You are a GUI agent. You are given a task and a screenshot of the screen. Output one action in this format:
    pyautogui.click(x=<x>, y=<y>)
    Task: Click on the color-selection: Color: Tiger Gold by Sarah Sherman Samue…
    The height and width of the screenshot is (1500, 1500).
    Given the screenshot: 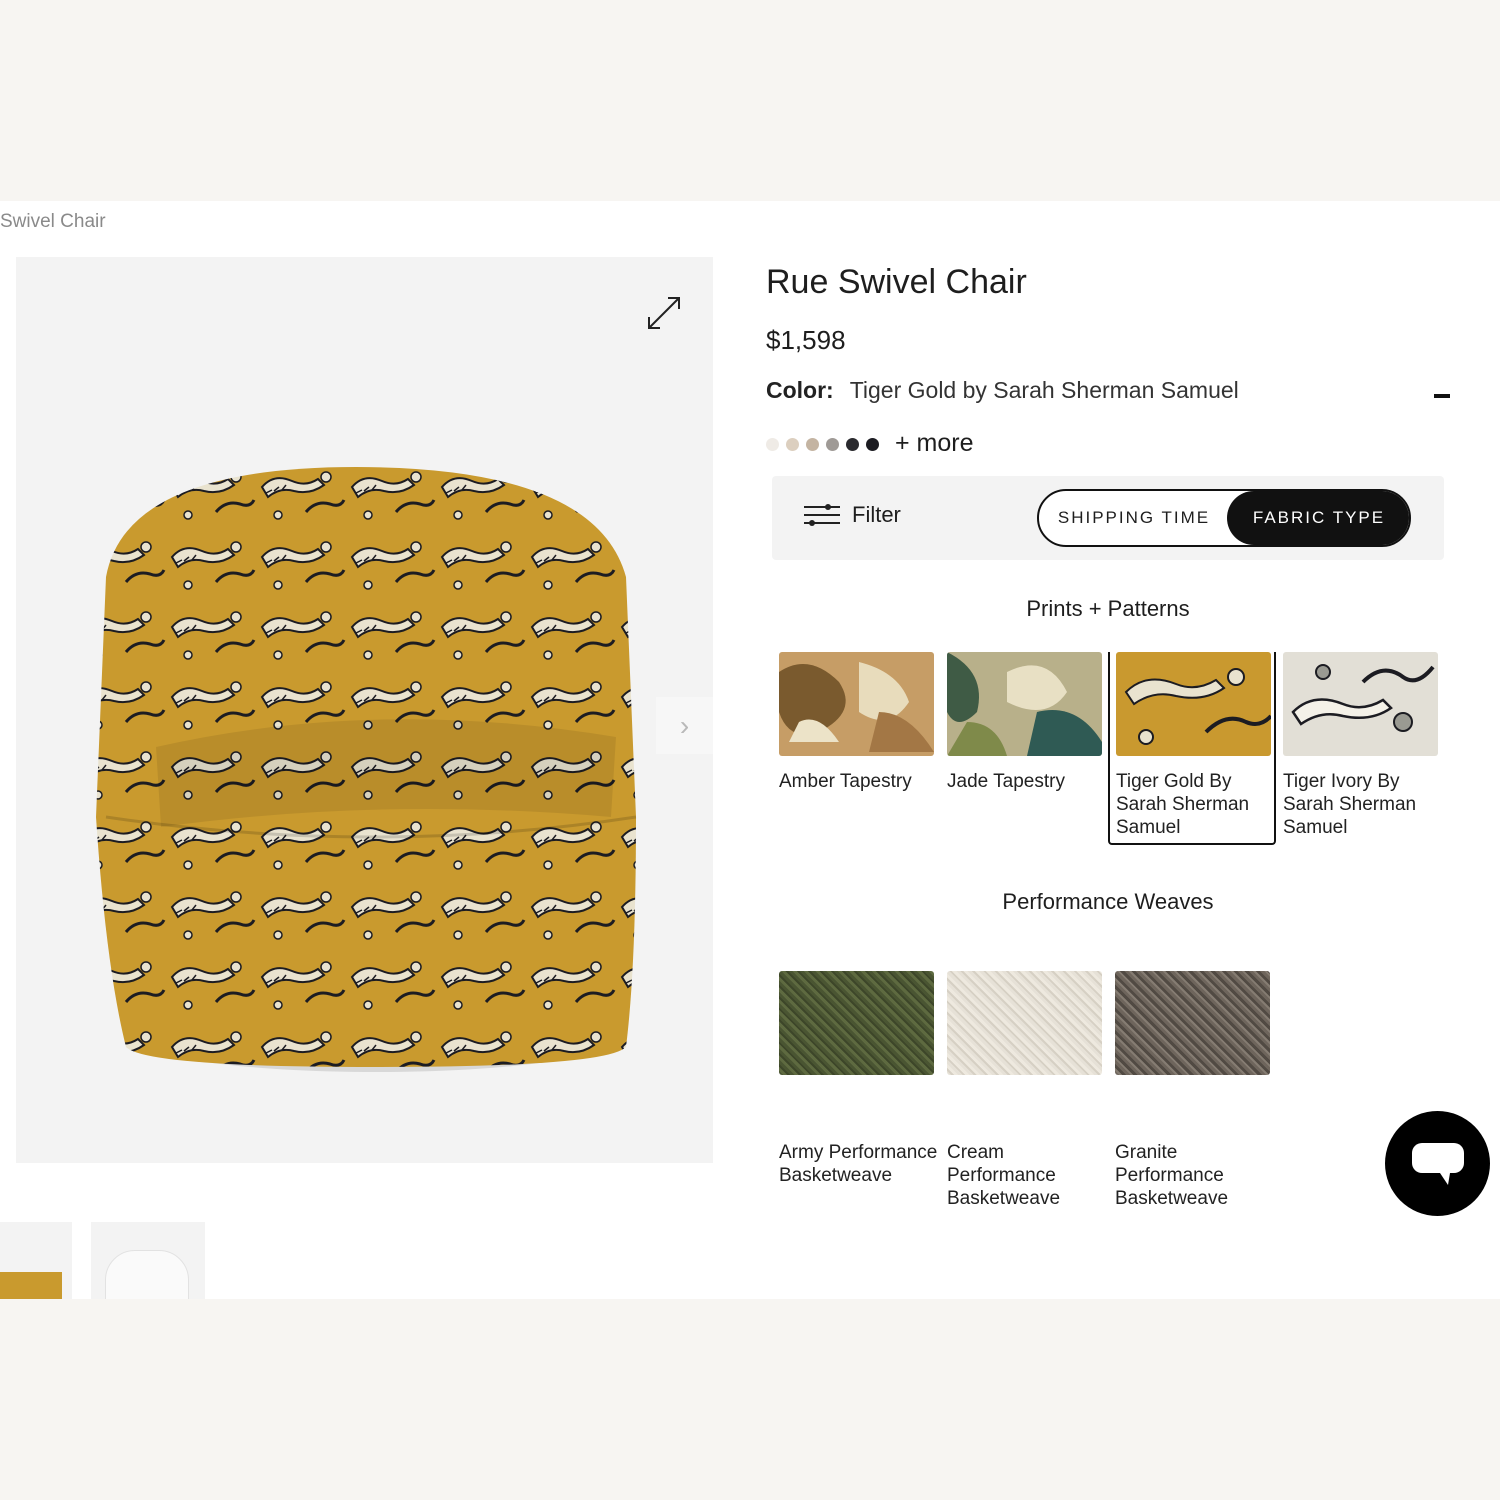 What is the action you would take?
    pyautogui.click(x=1002, y=390)
    